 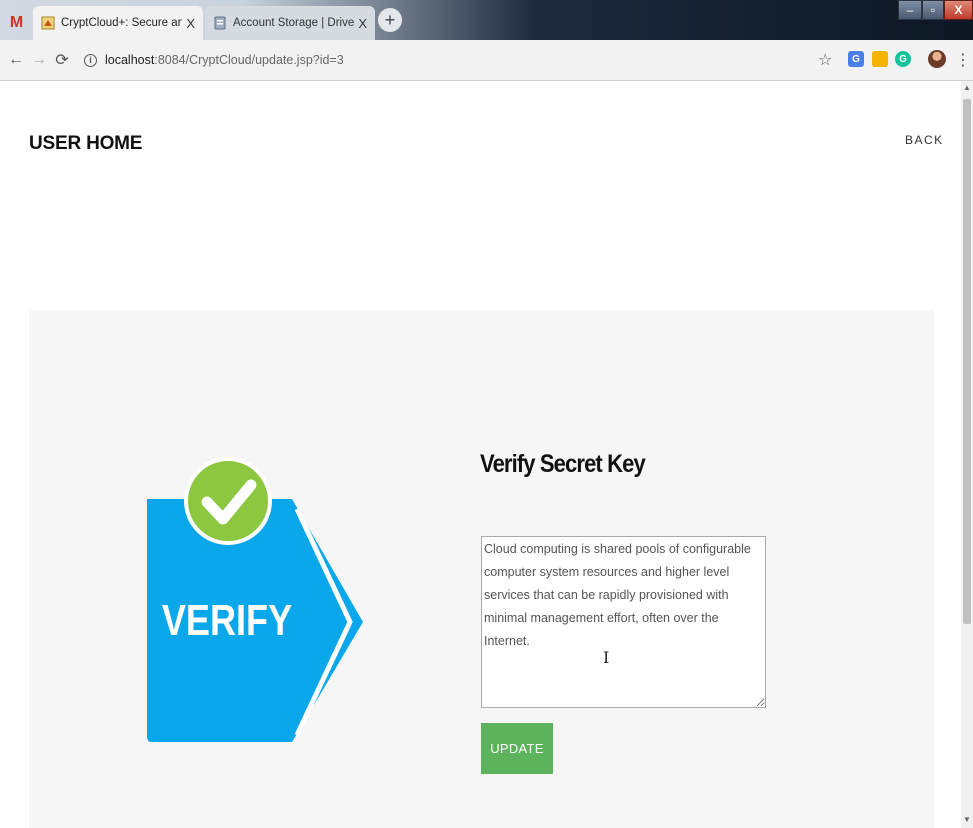 I want to click on tab-gmail: M, so click(x=16, y=23).